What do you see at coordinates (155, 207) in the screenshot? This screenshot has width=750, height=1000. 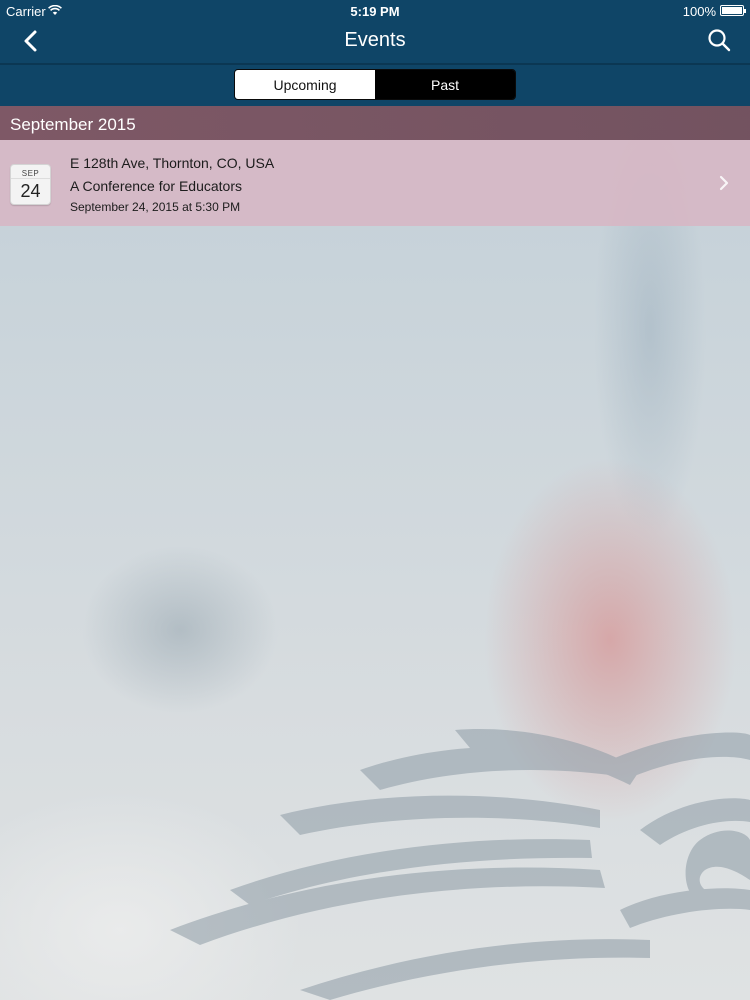 I see `event-datetime: September 24, 2015 at 5:30 PM` at bounding box center [155, 207].